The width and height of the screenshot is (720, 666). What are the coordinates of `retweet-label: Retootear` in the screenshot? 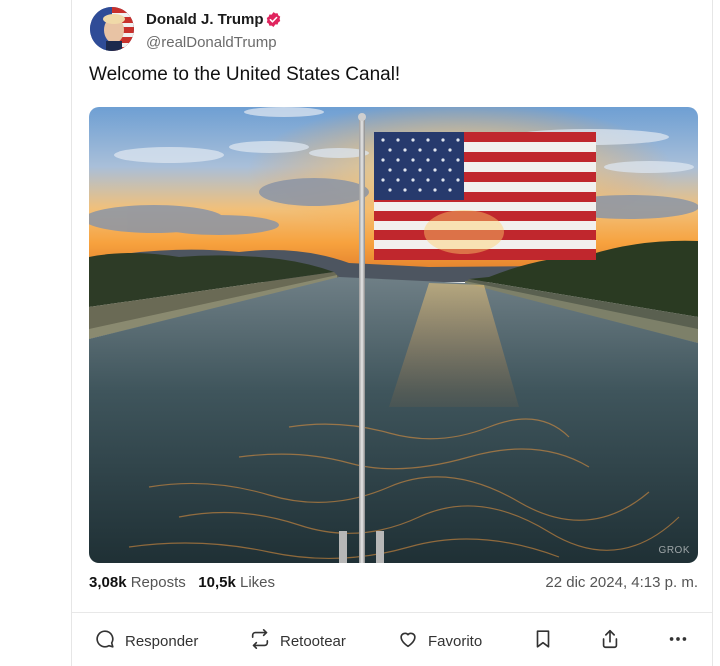 It's located at (313, 641).